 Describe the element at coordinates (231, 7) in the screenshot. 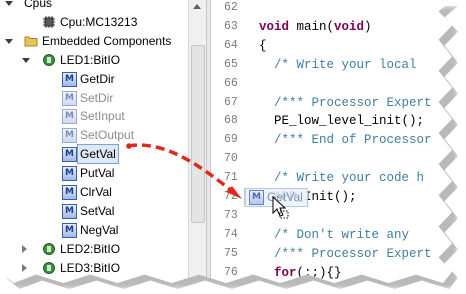

I see `line-number: 62` at that location.